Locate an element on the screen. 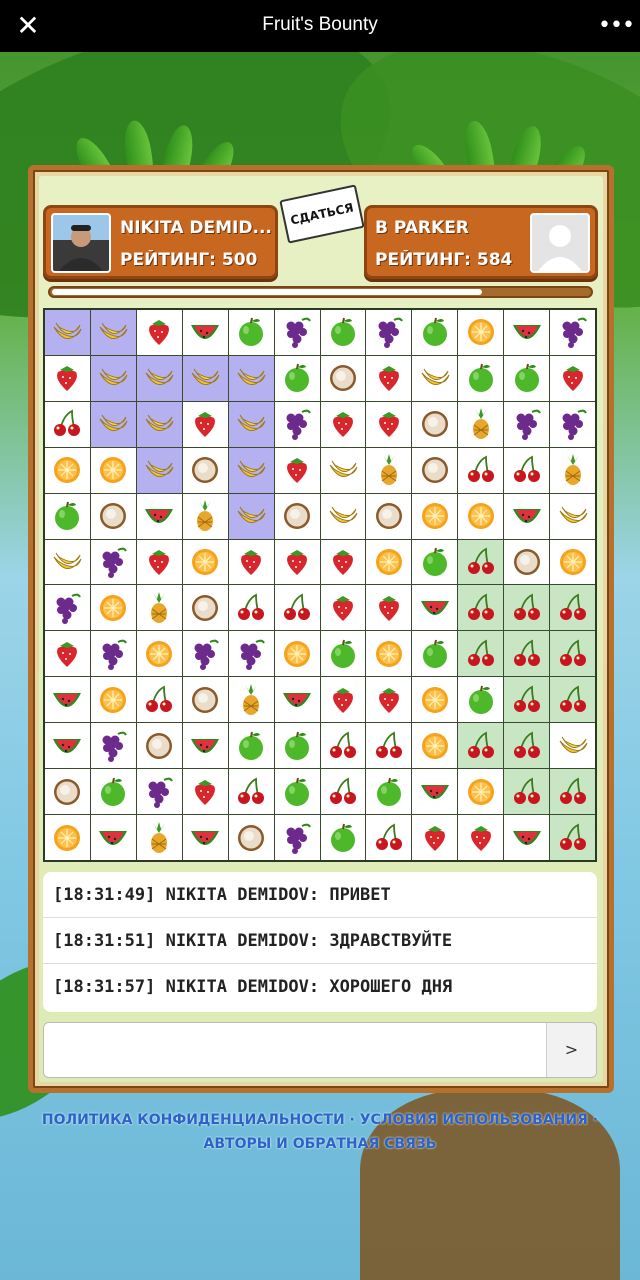  privacy-link: ПОЛИТИКА КОНФИДЕНЦИАЛЬНОСТИ is located at coordinates (193, 1120).